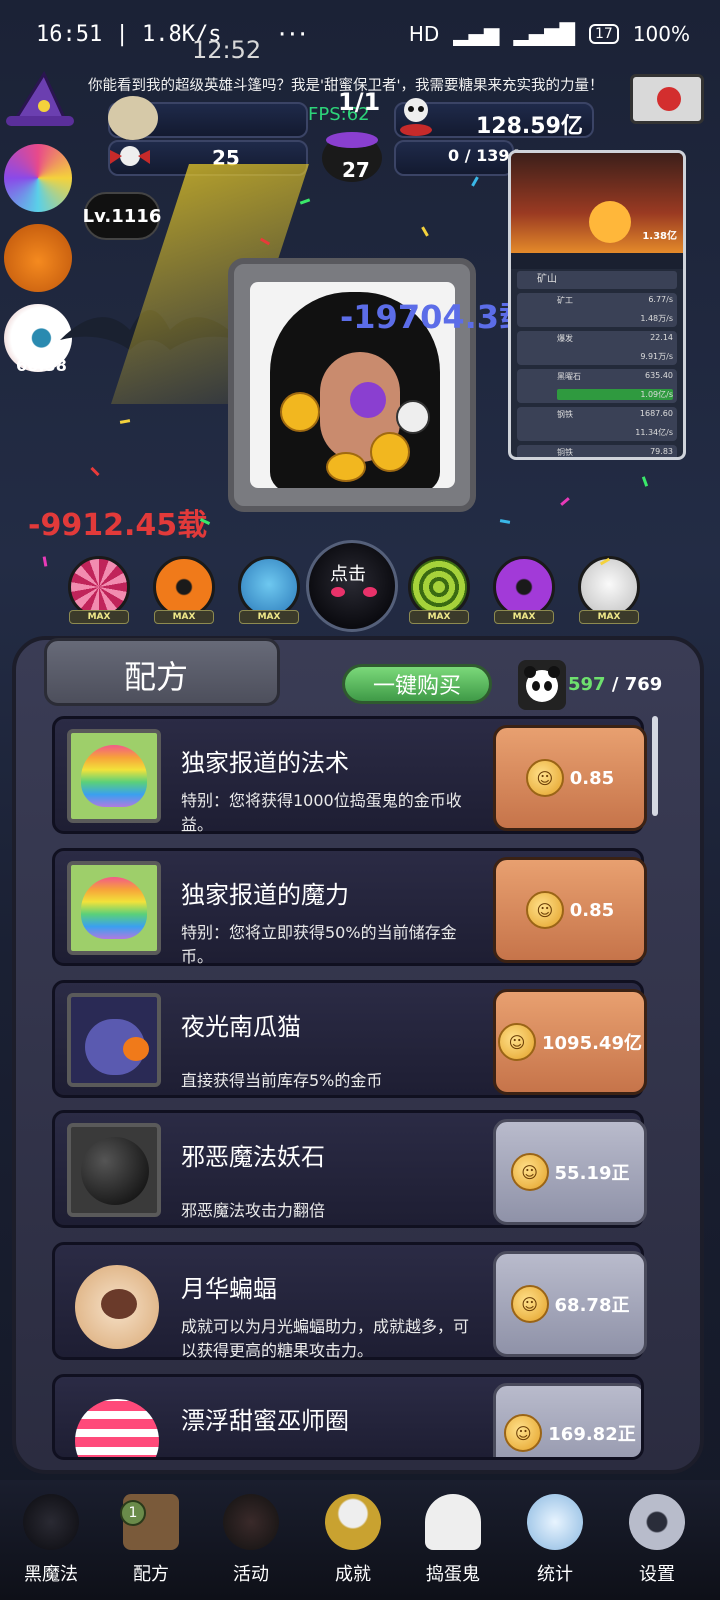 The width and height of the screenshot is (720, 1600). Describe the element at coordinates (99, 587) in the screenshot. I see `candy-upgrade-button` at that location.